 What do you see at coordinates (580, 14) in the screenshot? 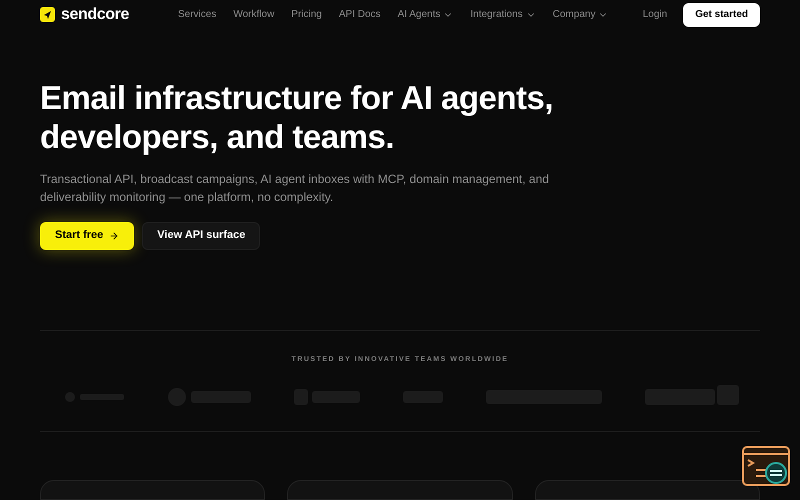
I see `nav-link: Company` at bounding box center [580, 14].